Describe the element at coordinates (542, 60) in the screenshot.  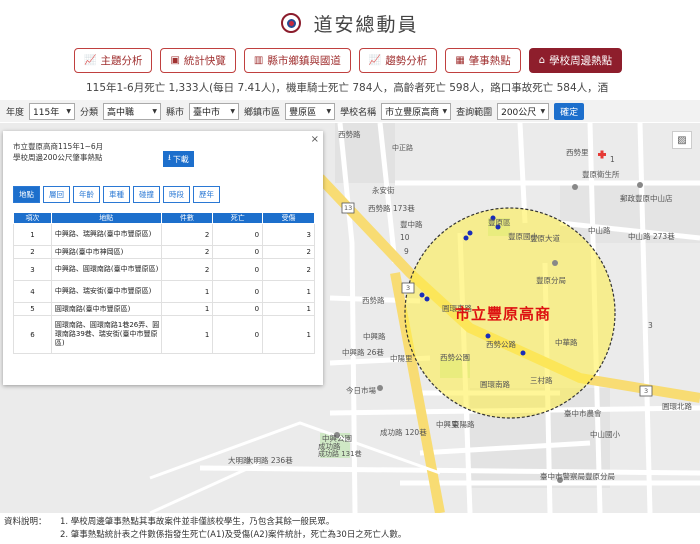
I see `school-icon: ⌂` at that location.